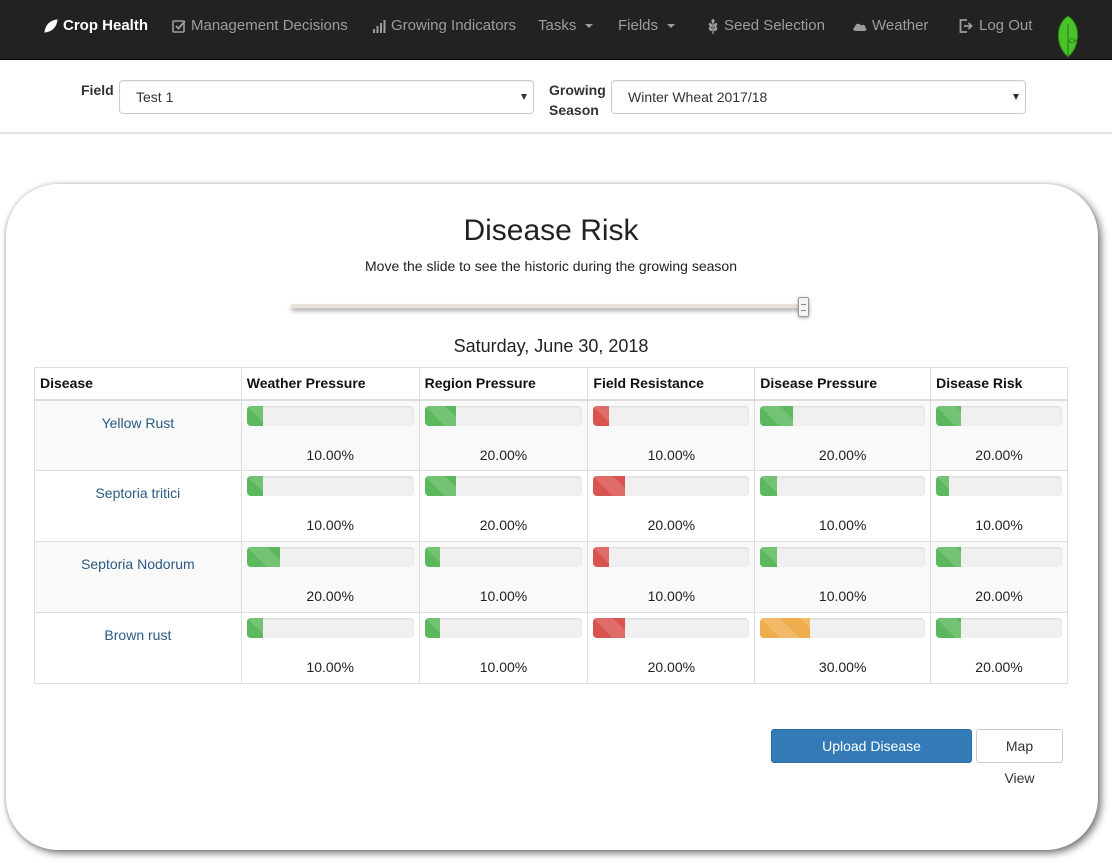  I want to click on crop-health-logo-icon: CH, so click(1068, 36).